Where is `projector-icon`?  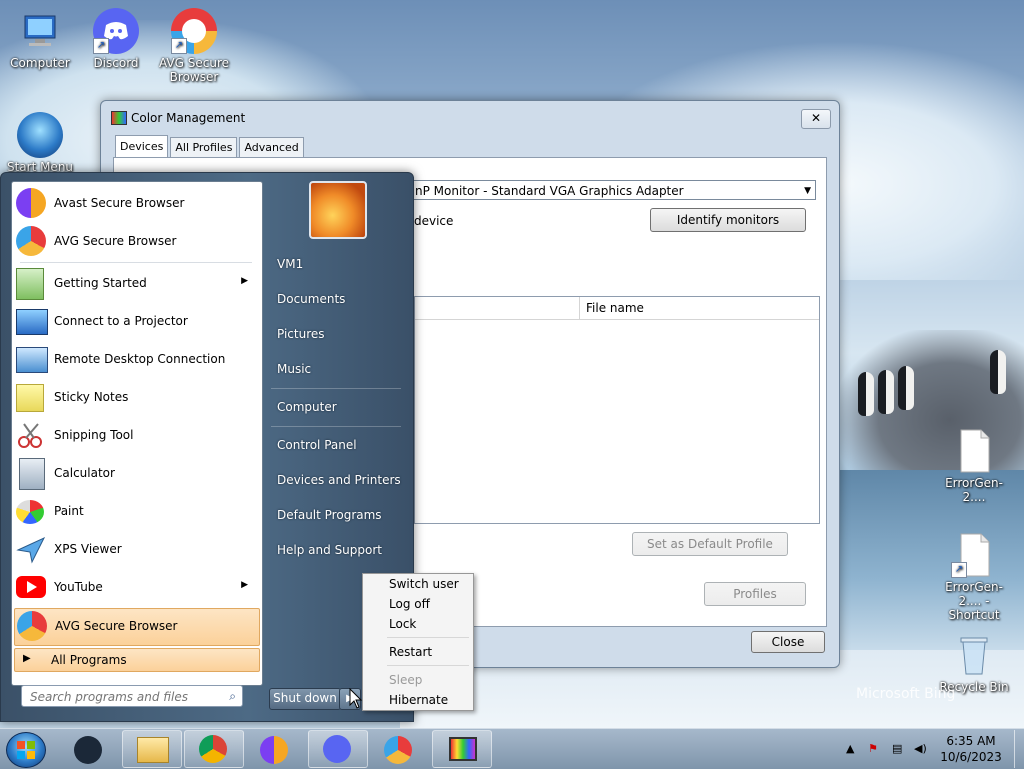 projector-icon is located at coordinates (32, 322).